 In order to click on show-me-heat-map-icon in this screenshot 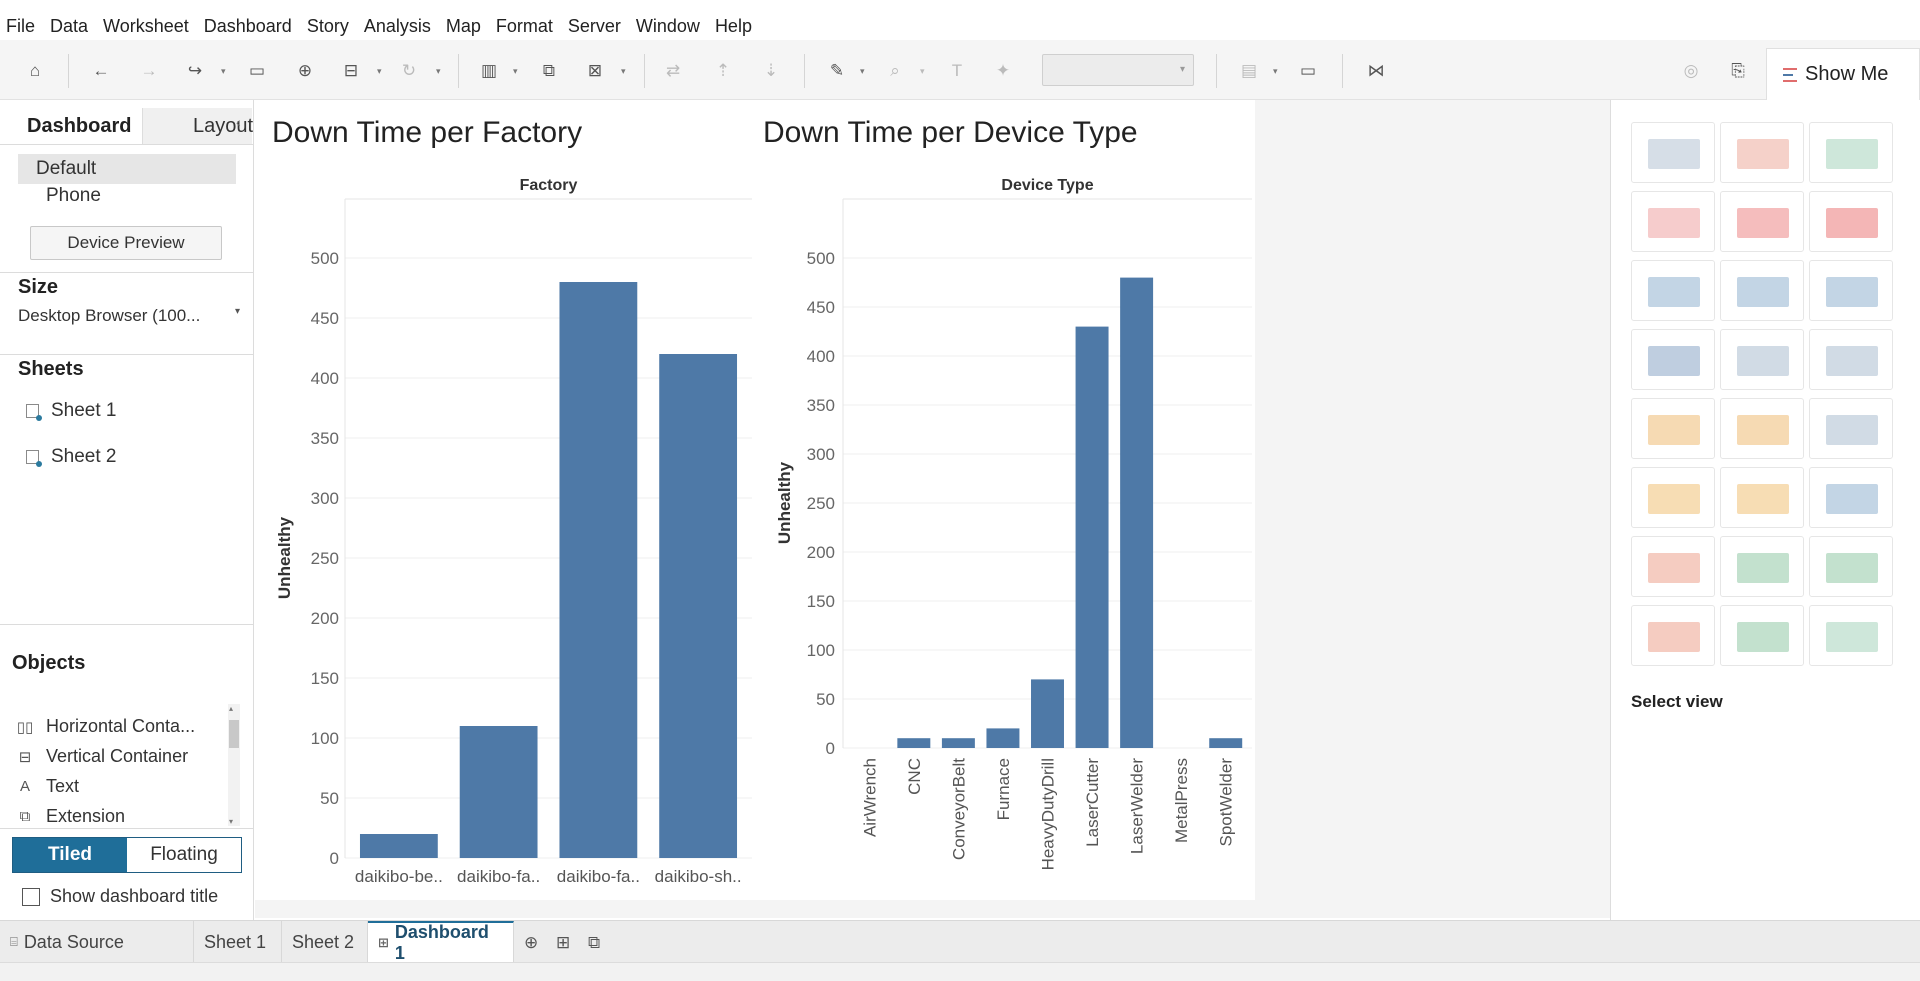, I will do `click(1762, 152)`.